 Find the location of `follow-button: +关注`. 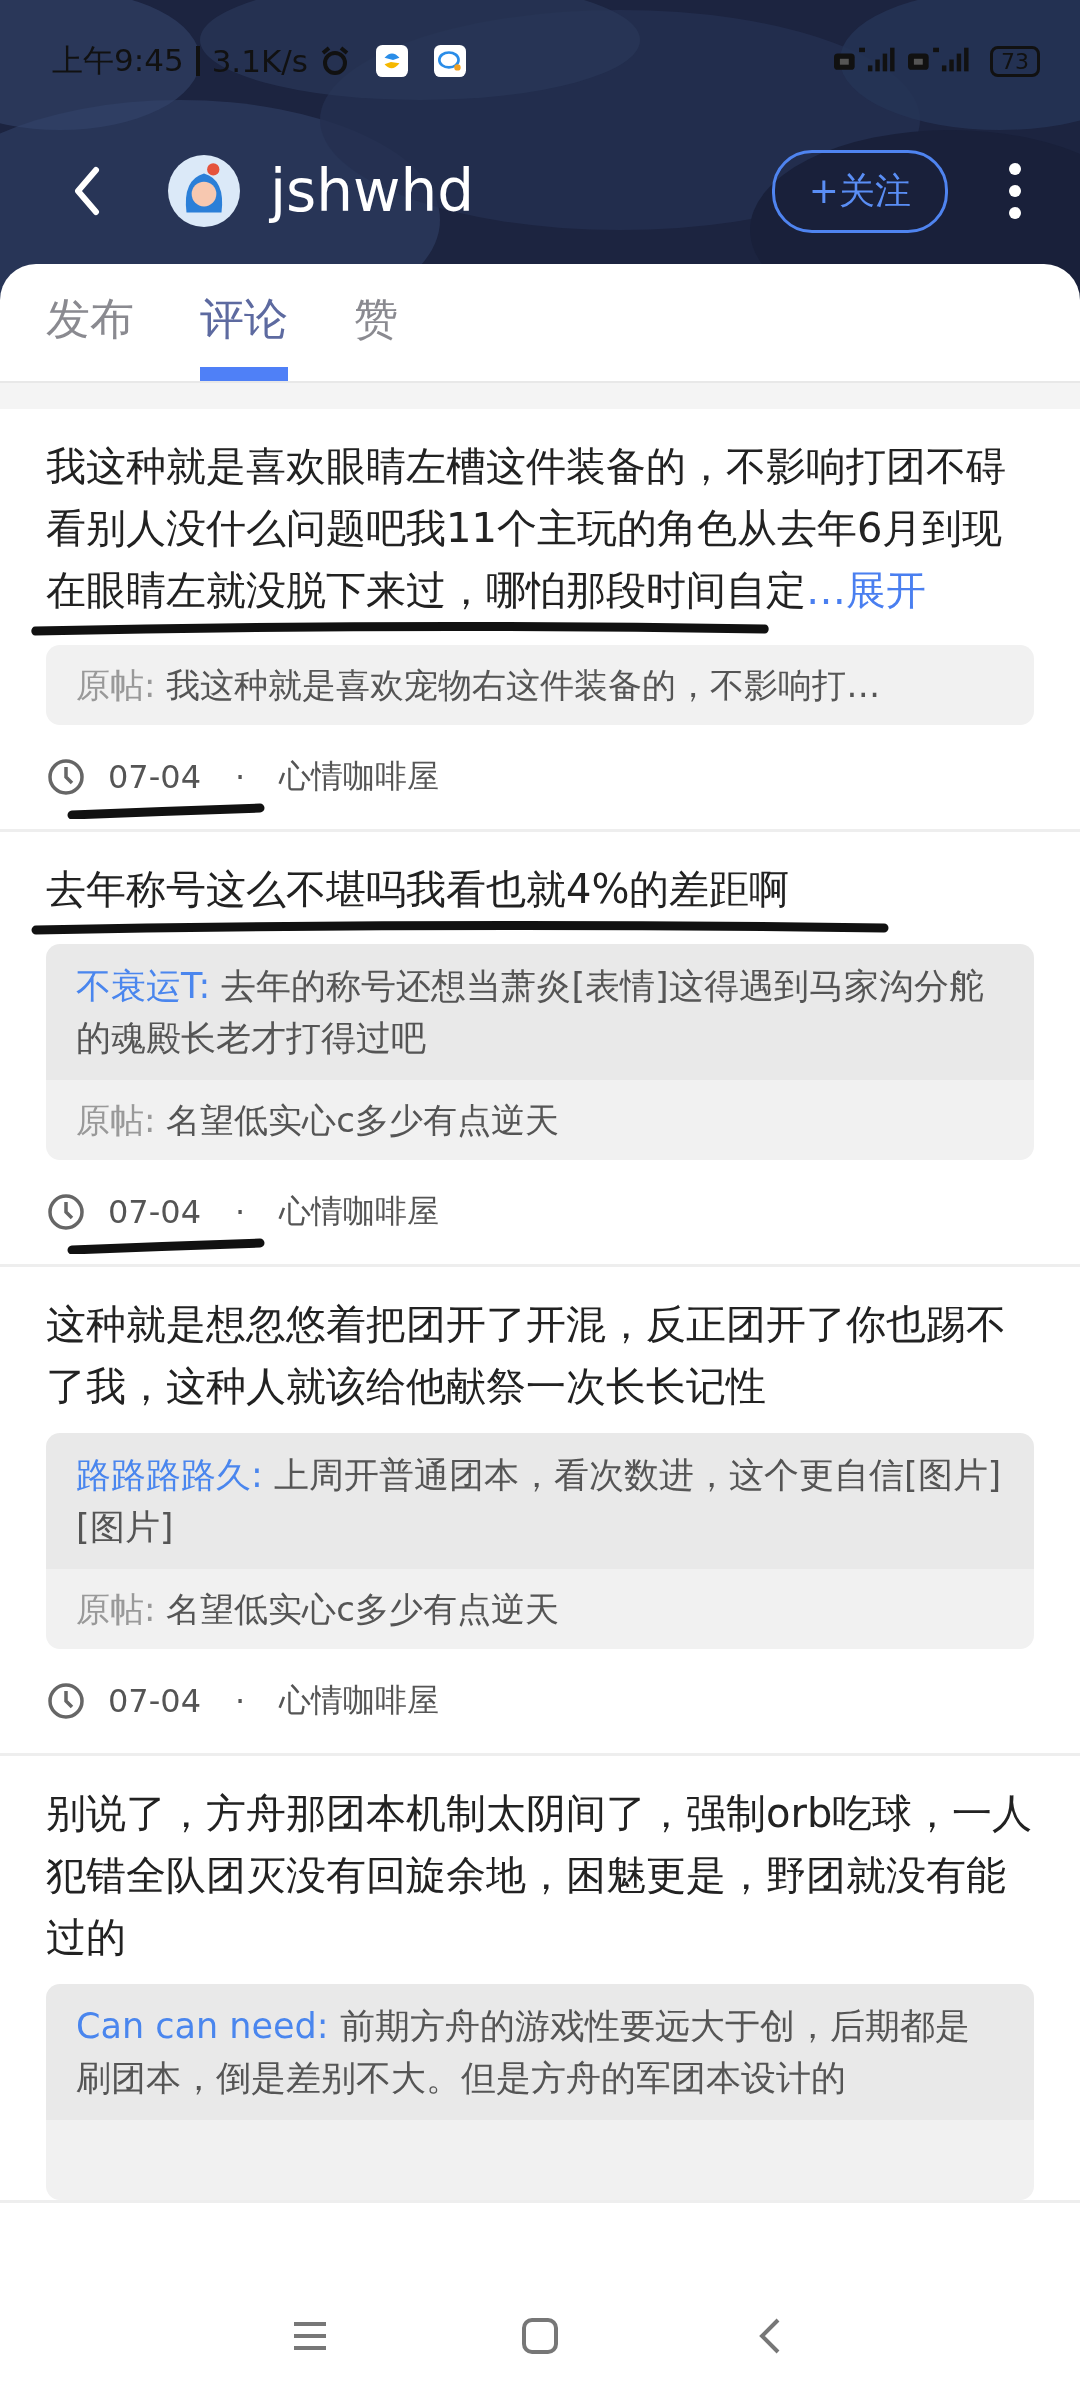

follow-button: +关注 is located at coordinates (859, 191).